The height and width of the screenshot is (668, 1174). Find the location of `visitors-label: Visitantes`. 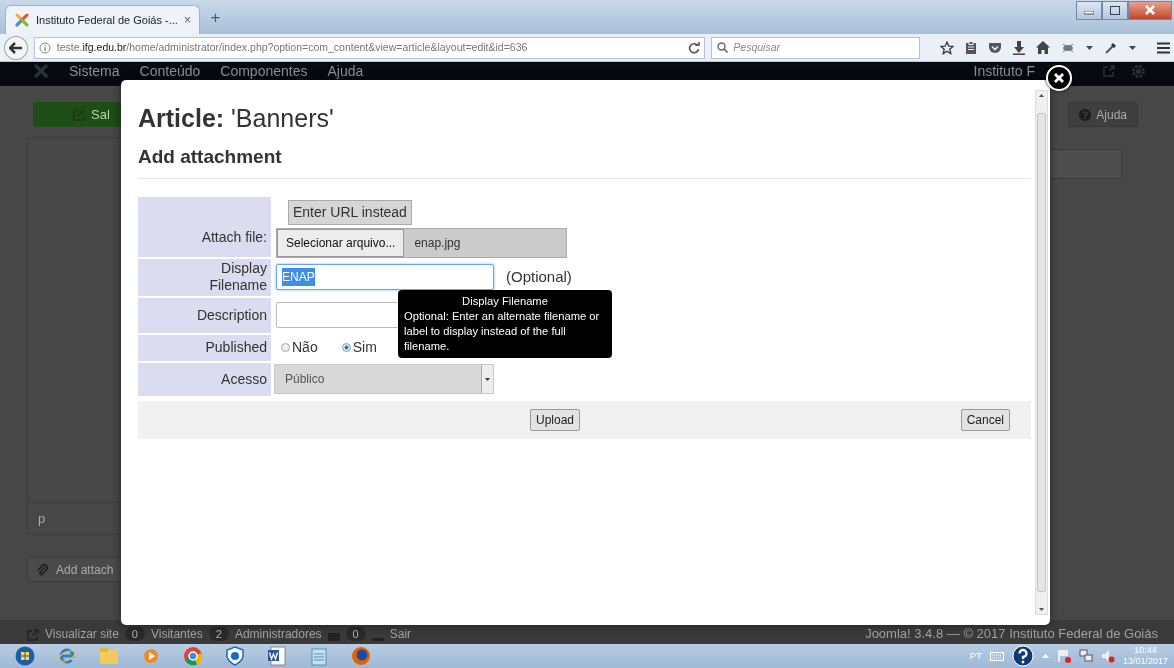

visitors-label: Visitantes is located at coordinates (176, 634).